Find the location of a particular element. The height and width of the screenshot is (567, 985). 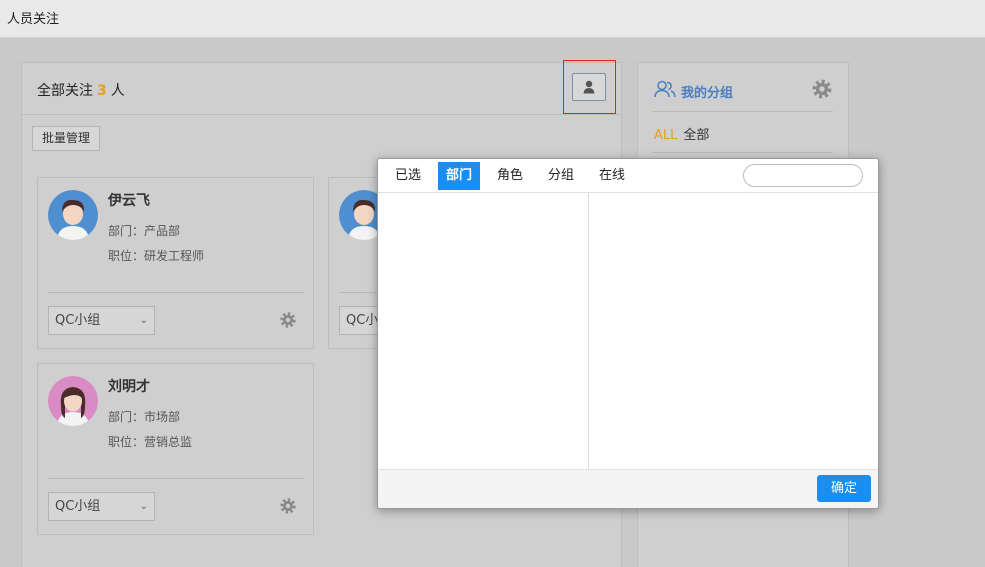

person-card: 刘明才 部门：市场部 职位：营销总监 QC小组 ⌄ is located at coordinates (175, 449).